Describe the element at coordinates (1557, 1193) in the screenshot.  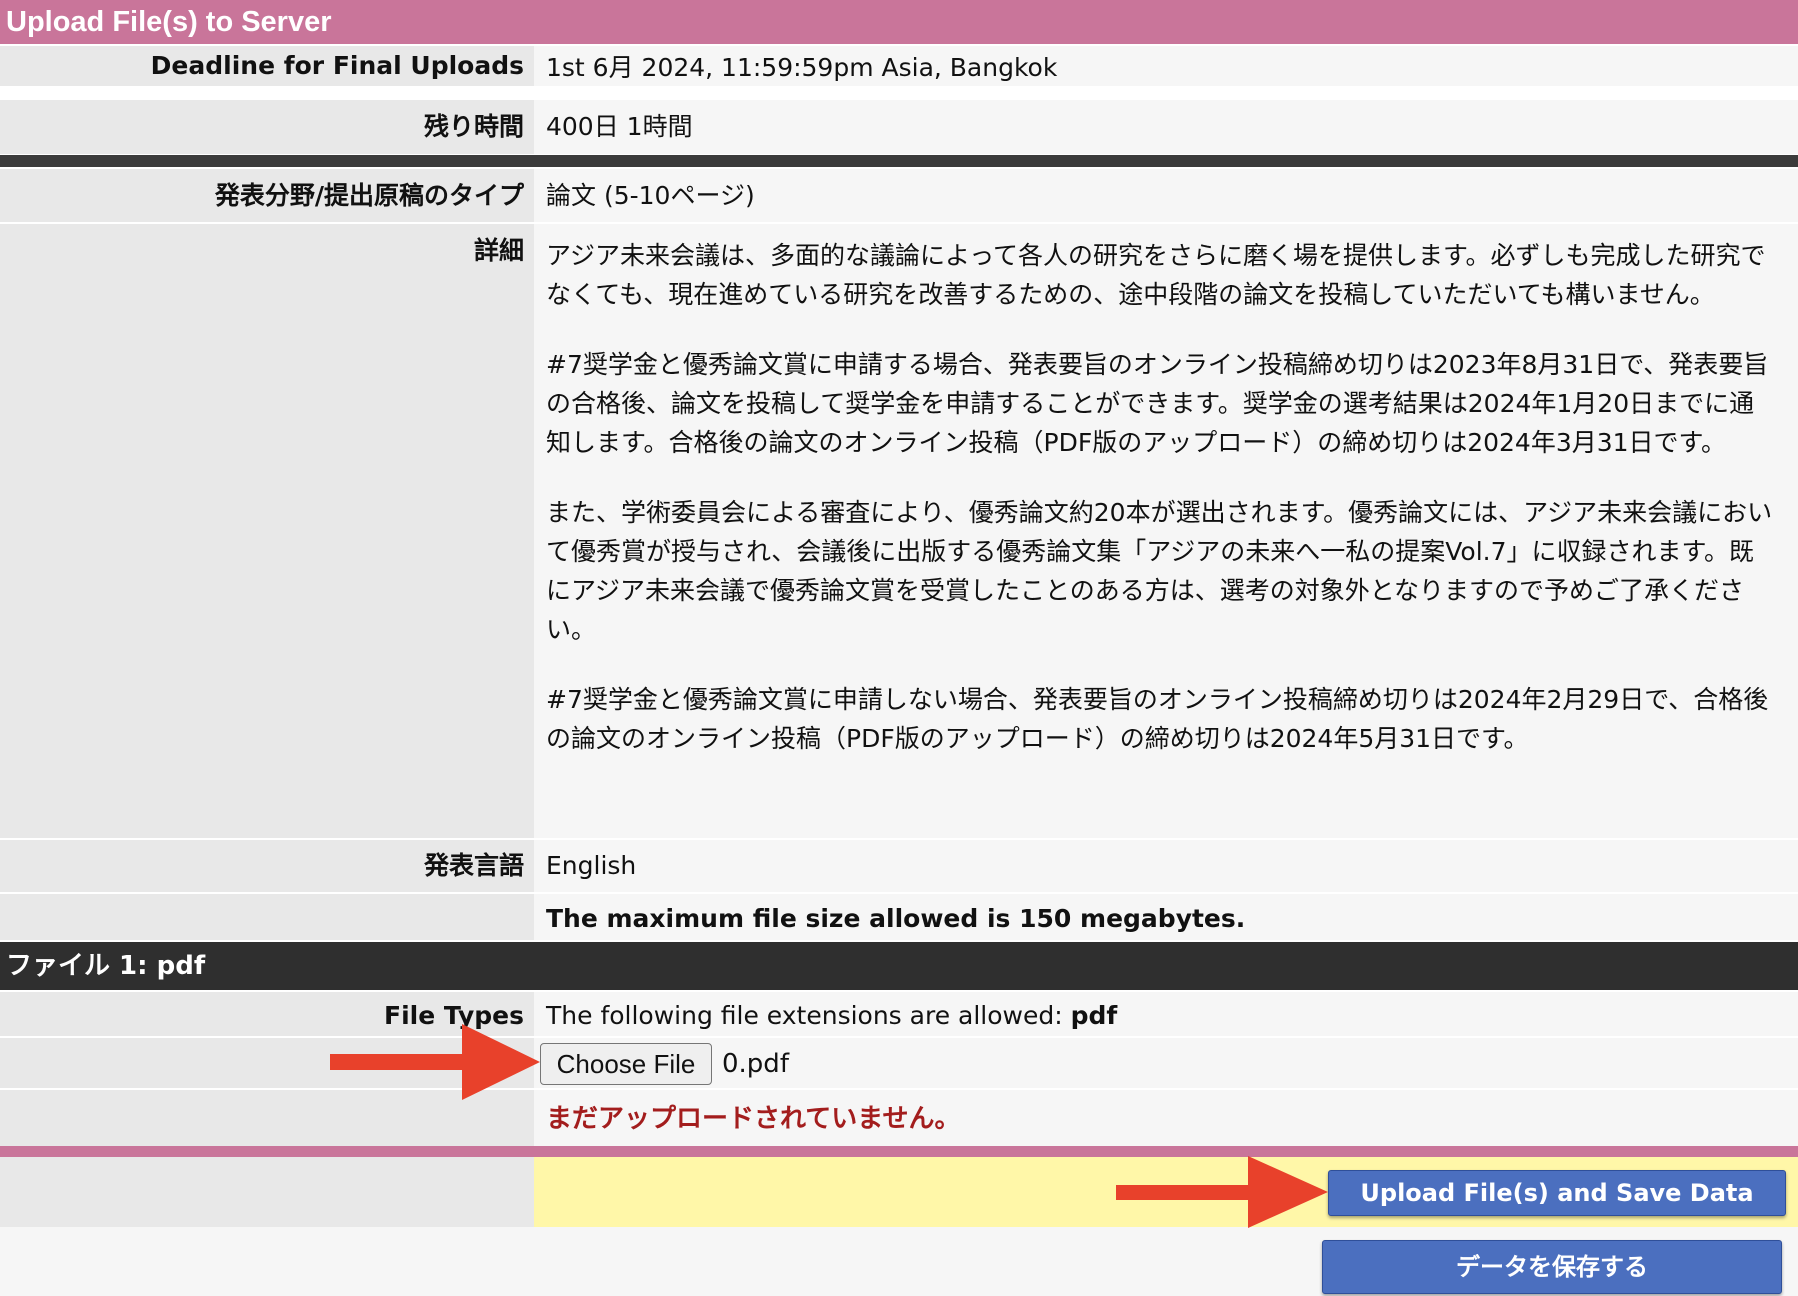
I see `upload-save-button: Upload File(s) and Save Data` at that location.